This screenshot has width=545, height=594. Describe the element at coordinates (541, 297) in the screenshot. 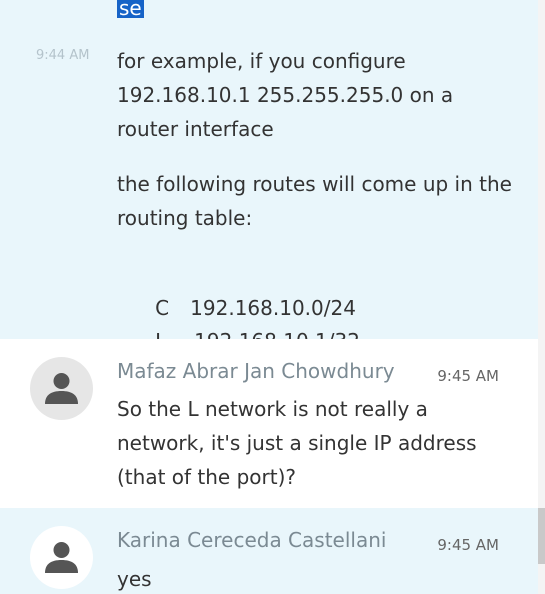

I see `scrollbar-track` at that location.